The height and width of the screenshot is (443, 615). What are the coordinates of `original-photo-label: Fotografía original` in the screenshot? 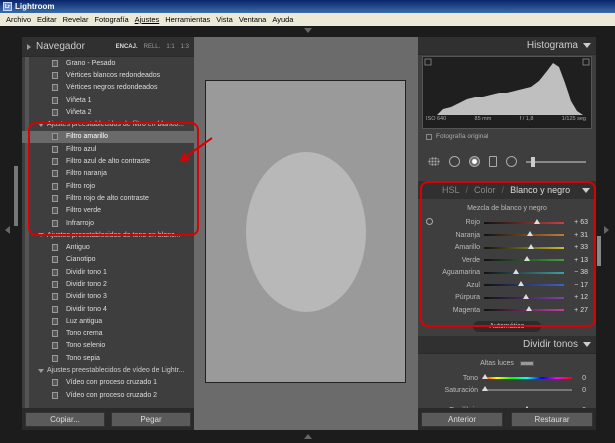 It's located at (462, 136).